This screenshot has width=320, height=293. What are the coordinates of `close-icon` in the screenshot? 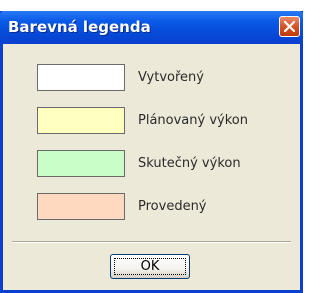 It's located at (289, 26).